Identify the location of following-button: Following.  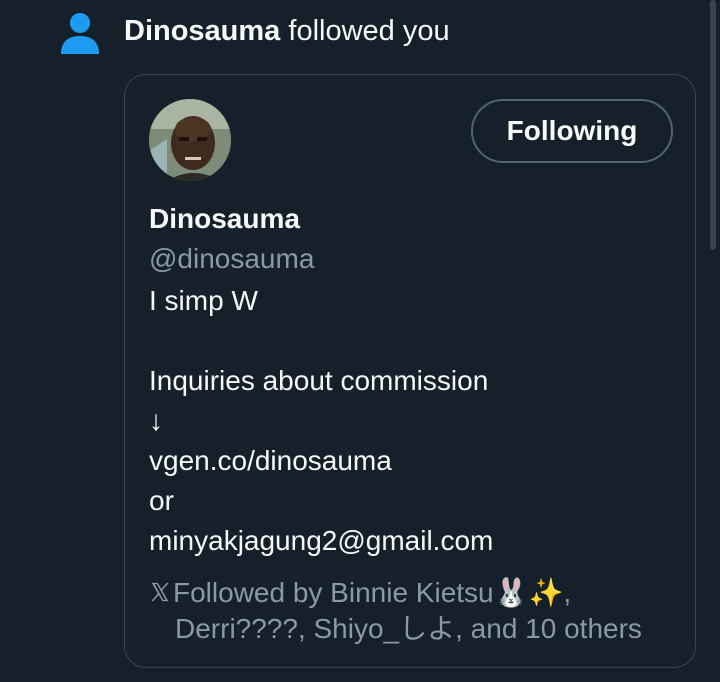
(572, 131).